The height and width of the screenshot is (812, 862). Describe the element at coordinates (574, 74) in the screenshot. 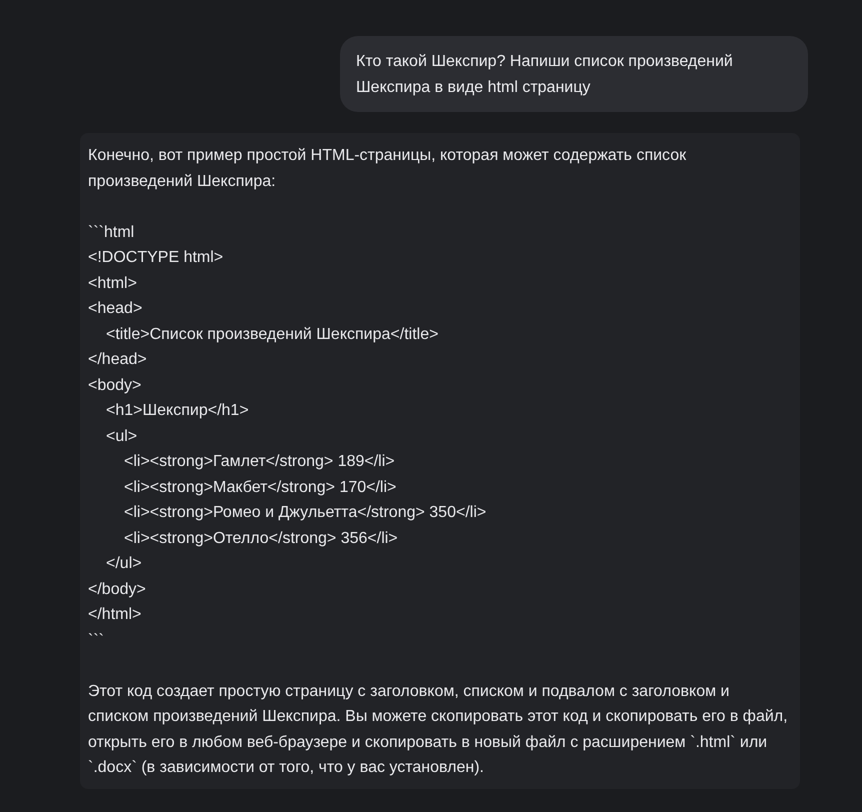

I see `user-message: Кто такой Шекспир? Напиши список произведений Шекспира в виде html страницу` at that location.